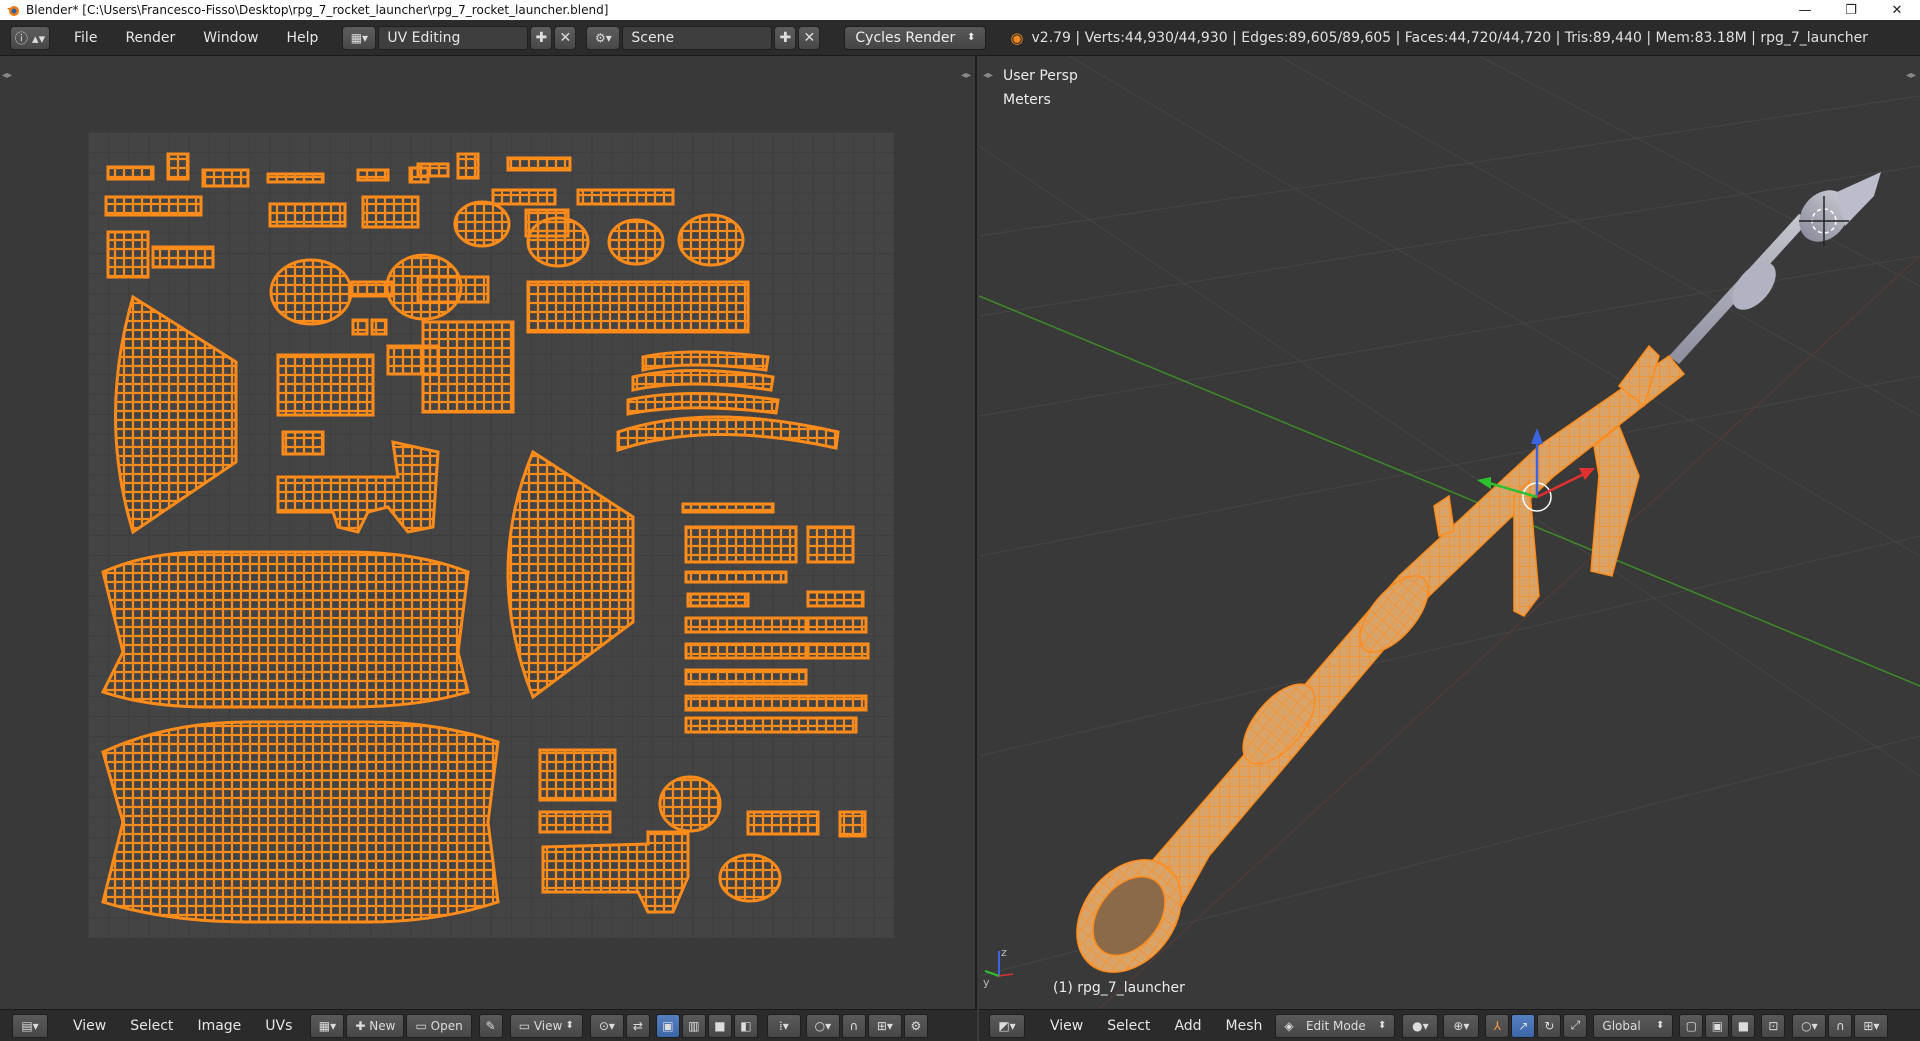  Describe the element at coordinates (327, 1025) in the screenshot. I see `image-browse-button: ▦▾` at that location.